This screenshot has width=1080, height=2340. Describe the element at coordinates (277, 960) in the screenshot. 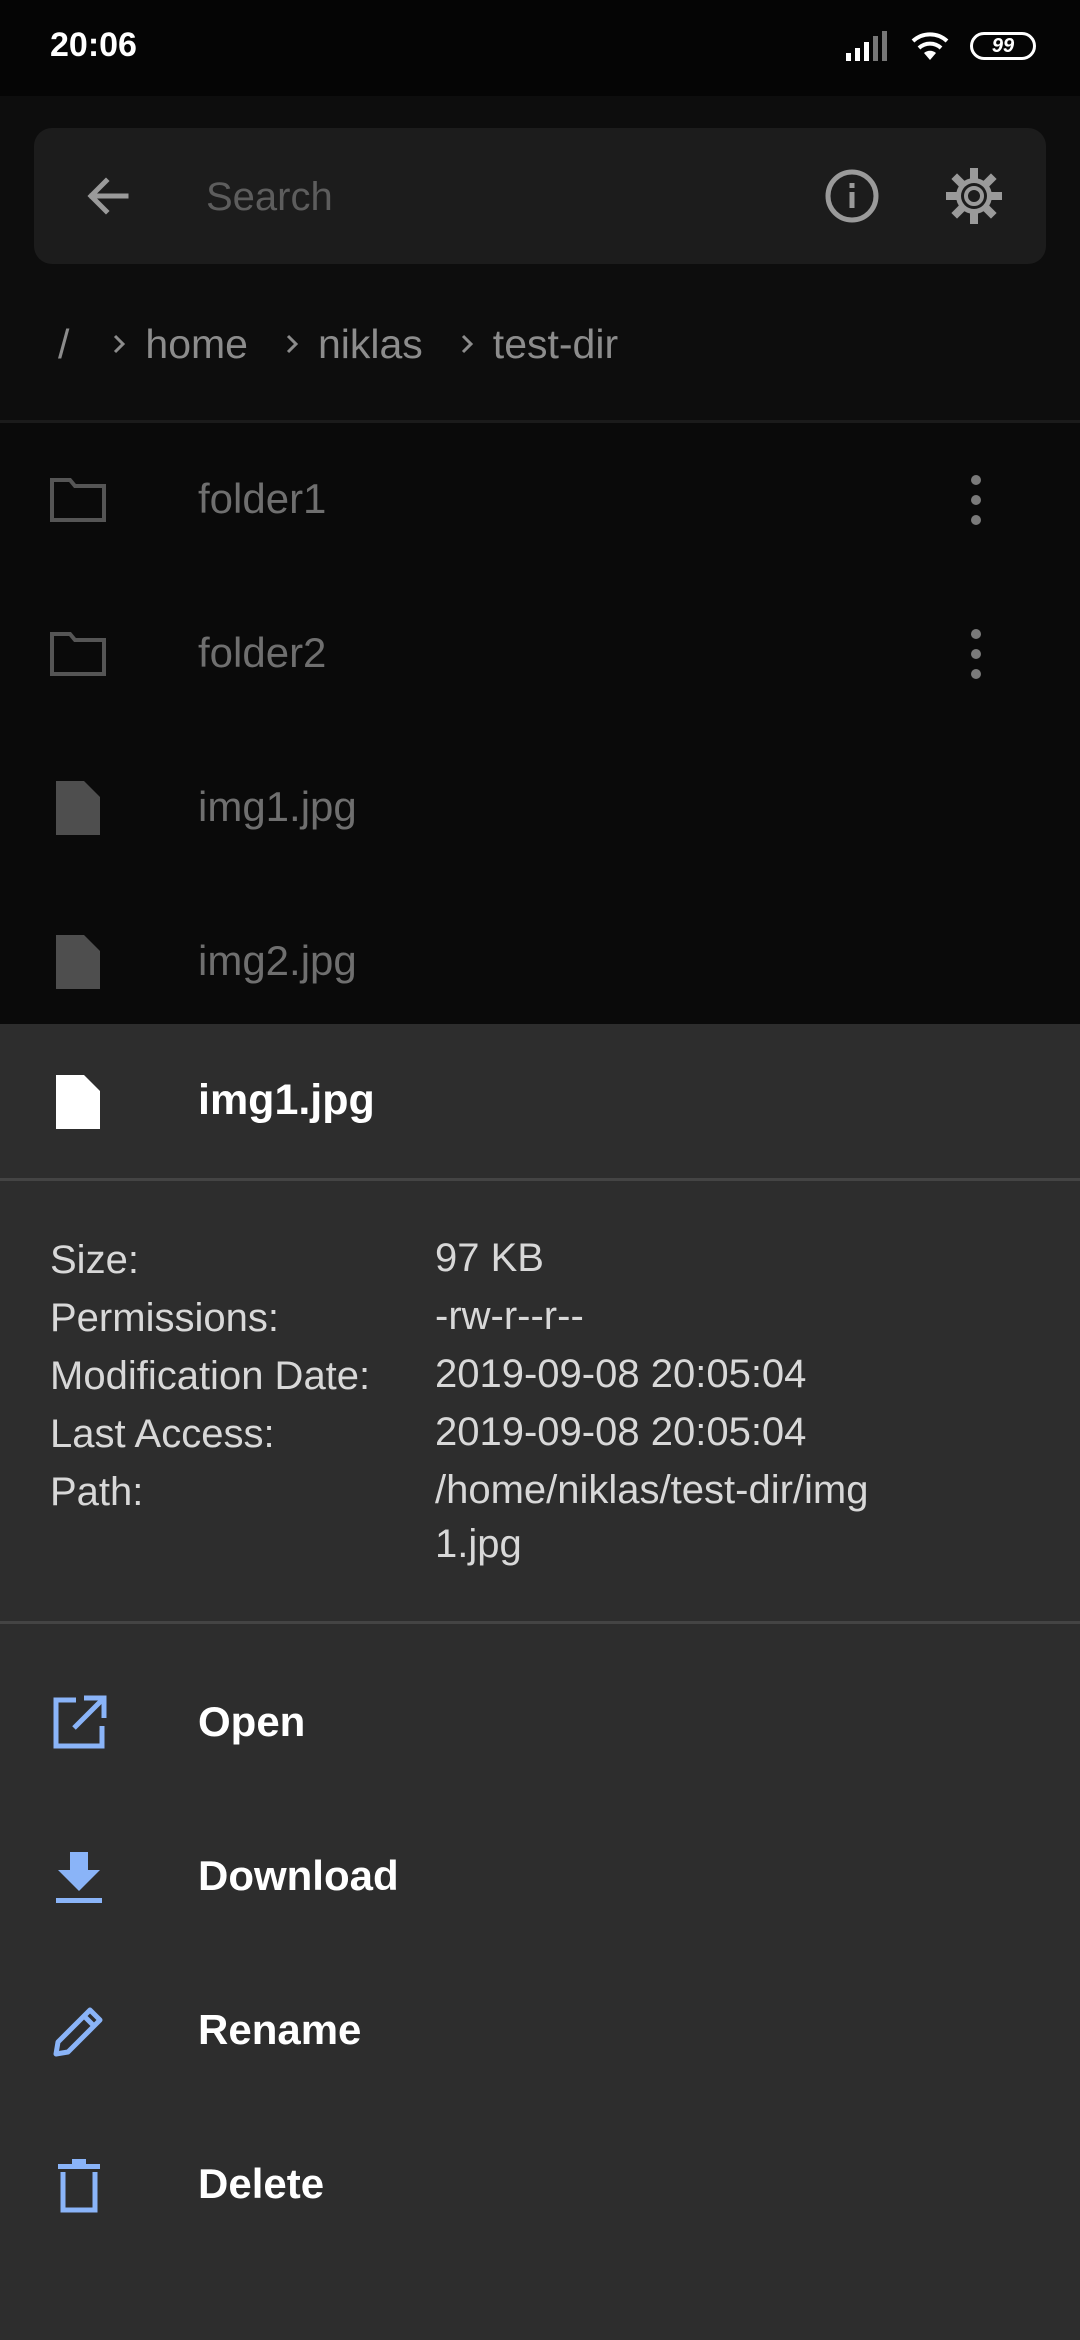

I see `file-name: img2.jpg` at that location.